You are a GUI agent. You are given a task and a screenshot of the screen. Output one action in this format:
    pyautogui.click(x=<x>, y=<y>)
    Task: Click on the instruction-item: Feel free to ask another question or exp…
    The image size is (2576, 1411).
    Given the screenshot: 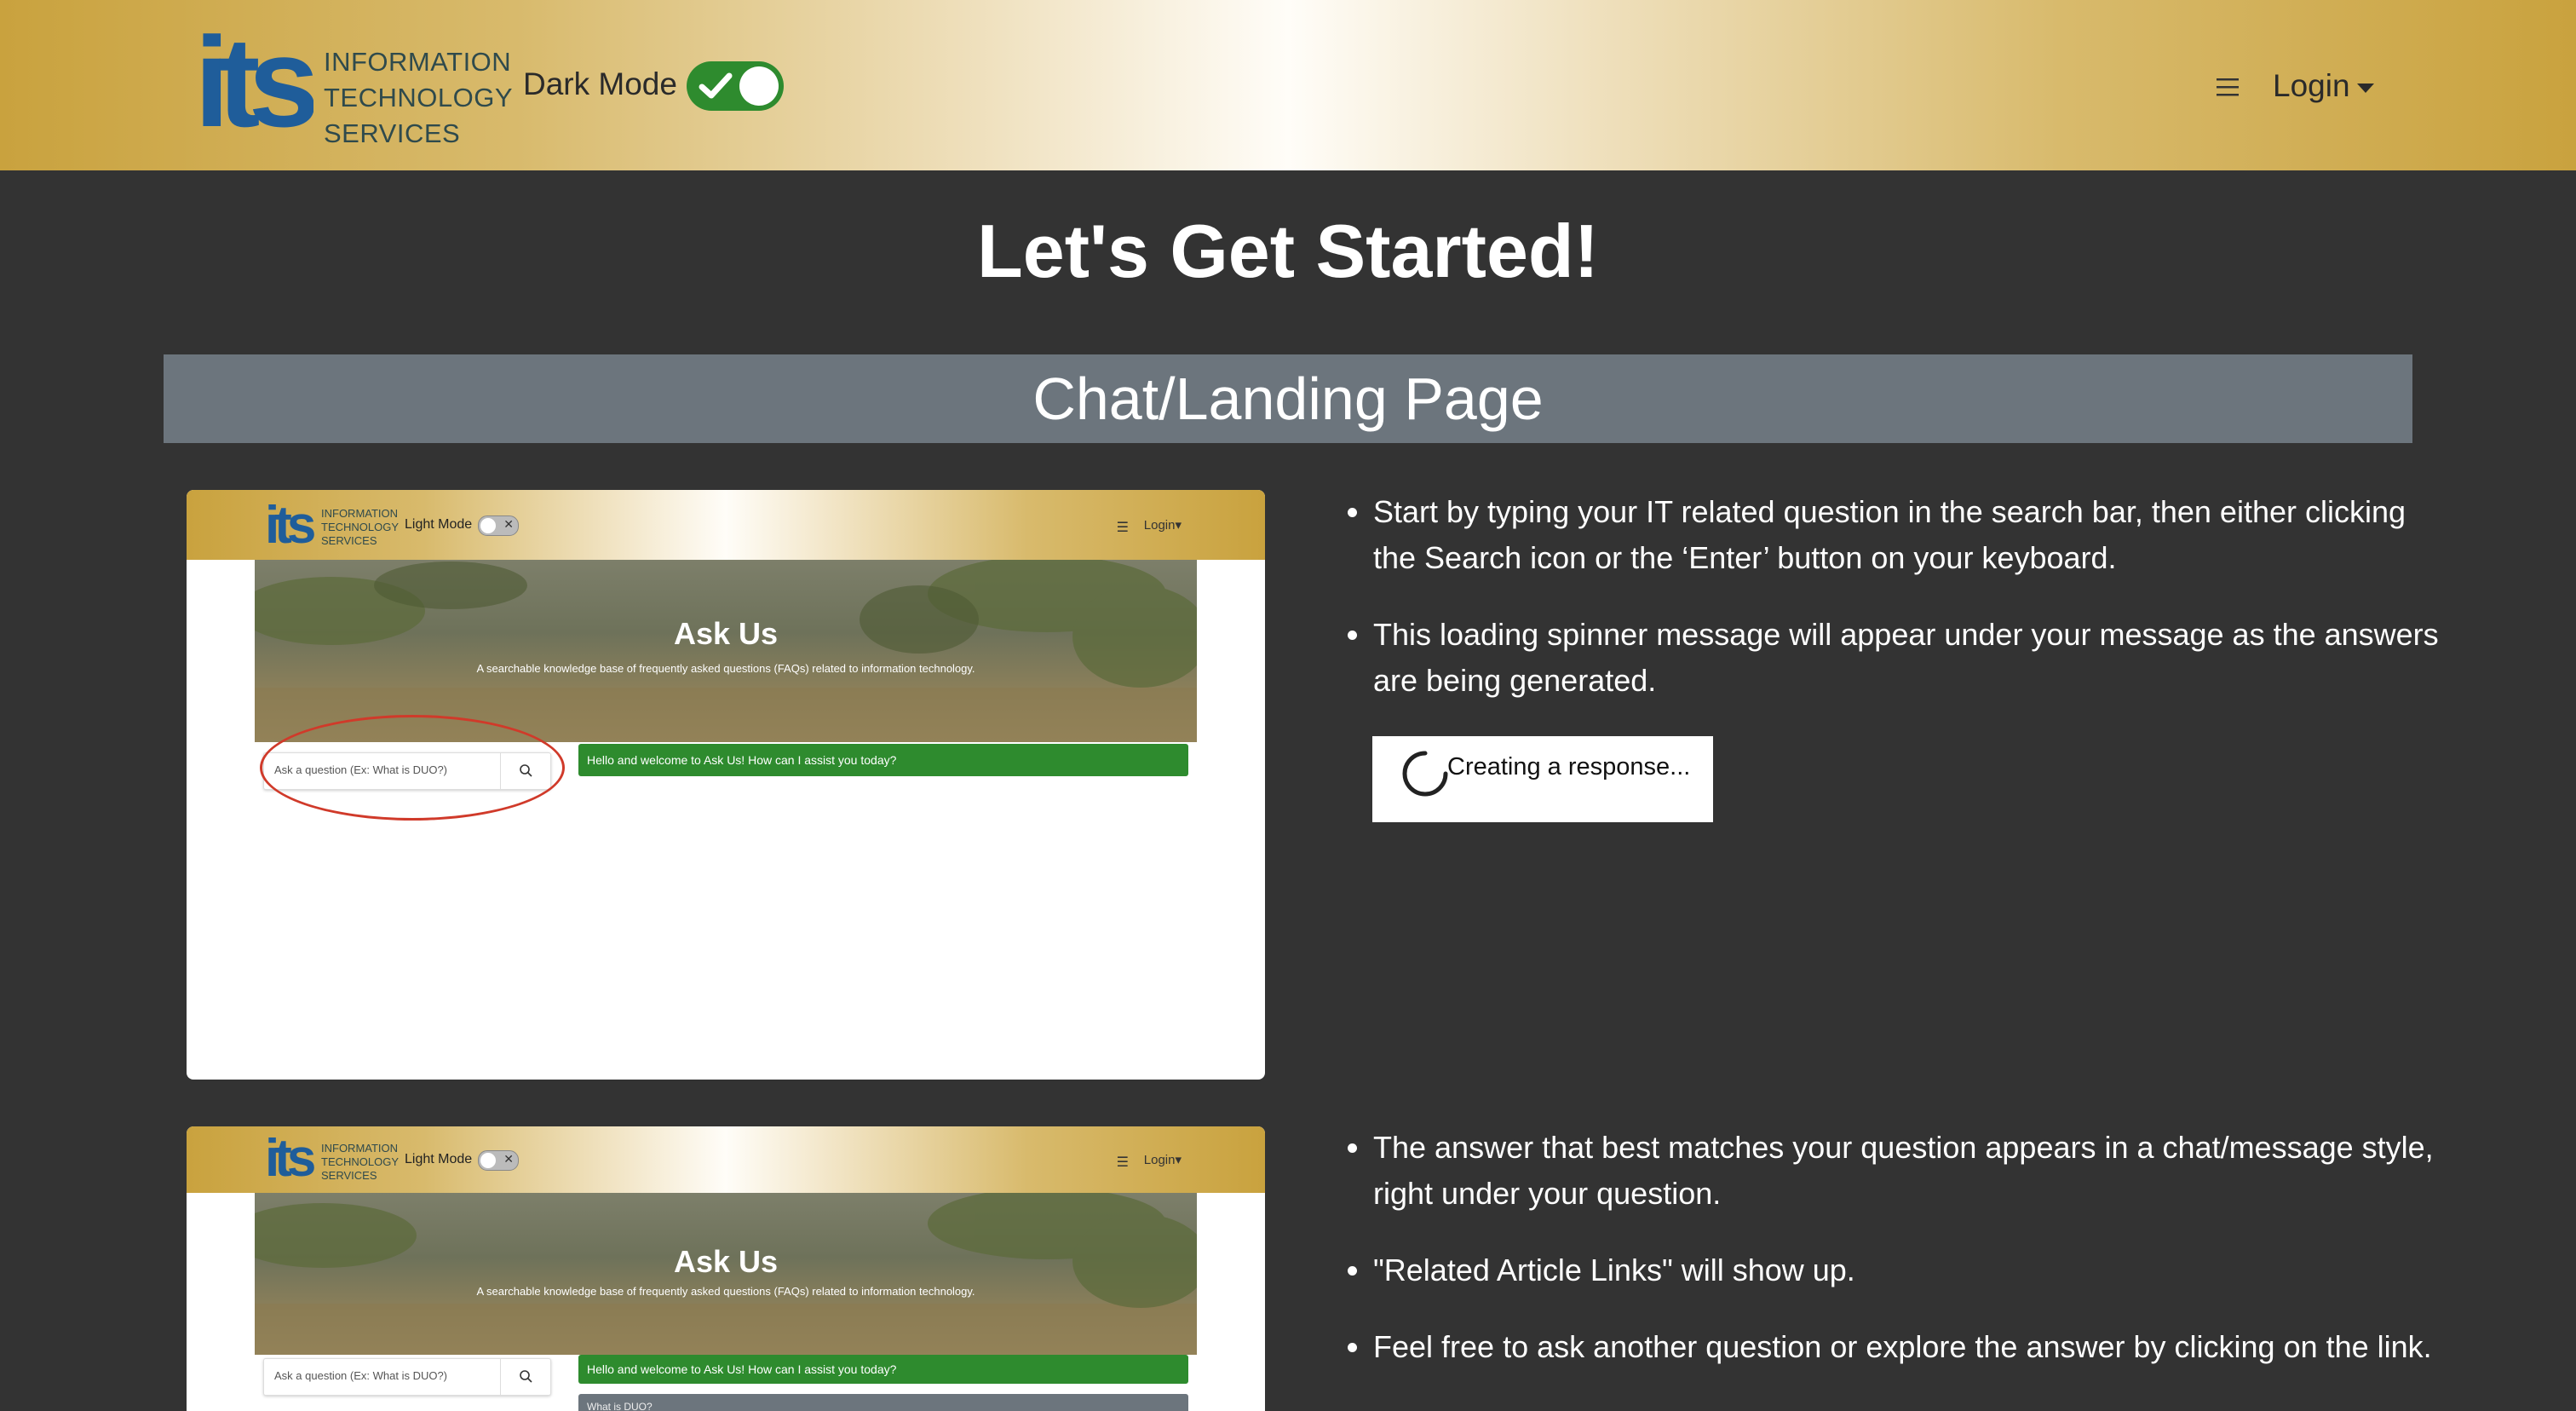 What is the action you would take?
    pyautogui.click(x=1897, y=1347)
    